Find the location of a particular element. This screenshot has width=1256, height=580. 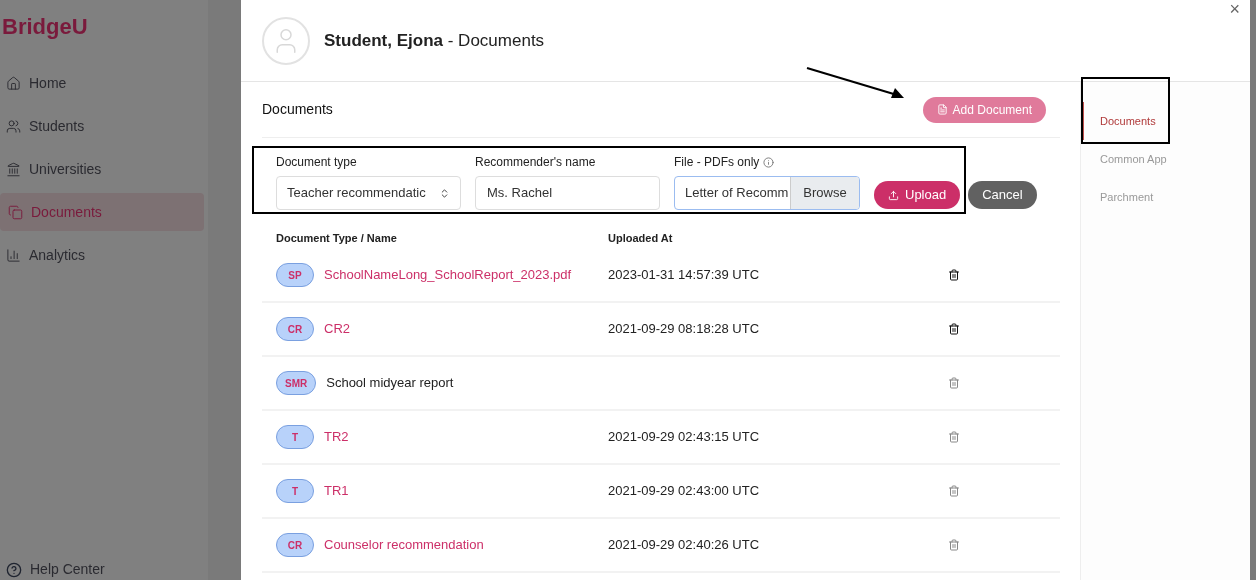

upload-icon is located at coordinates (893, 195).